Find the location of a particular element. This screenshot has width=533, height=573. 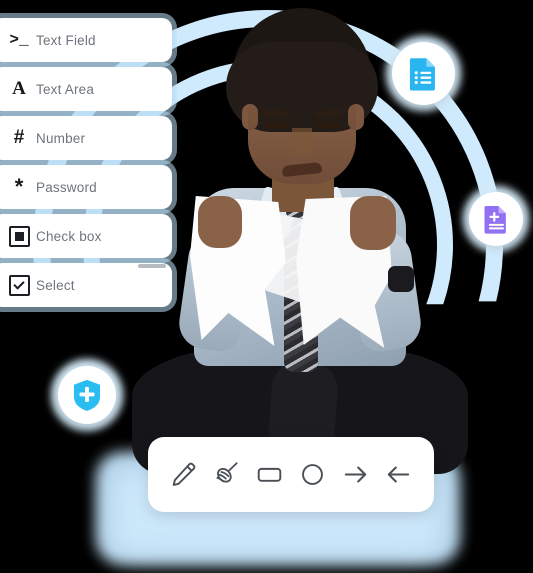

field-item-label: Number is located at coordinates (61, 138).